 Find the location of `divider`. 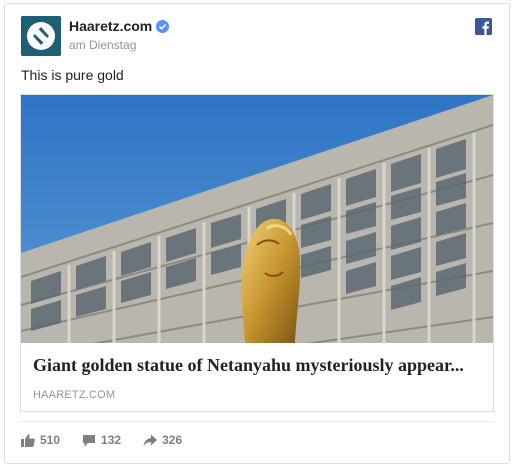

divider is located at coordinates (257, 421).